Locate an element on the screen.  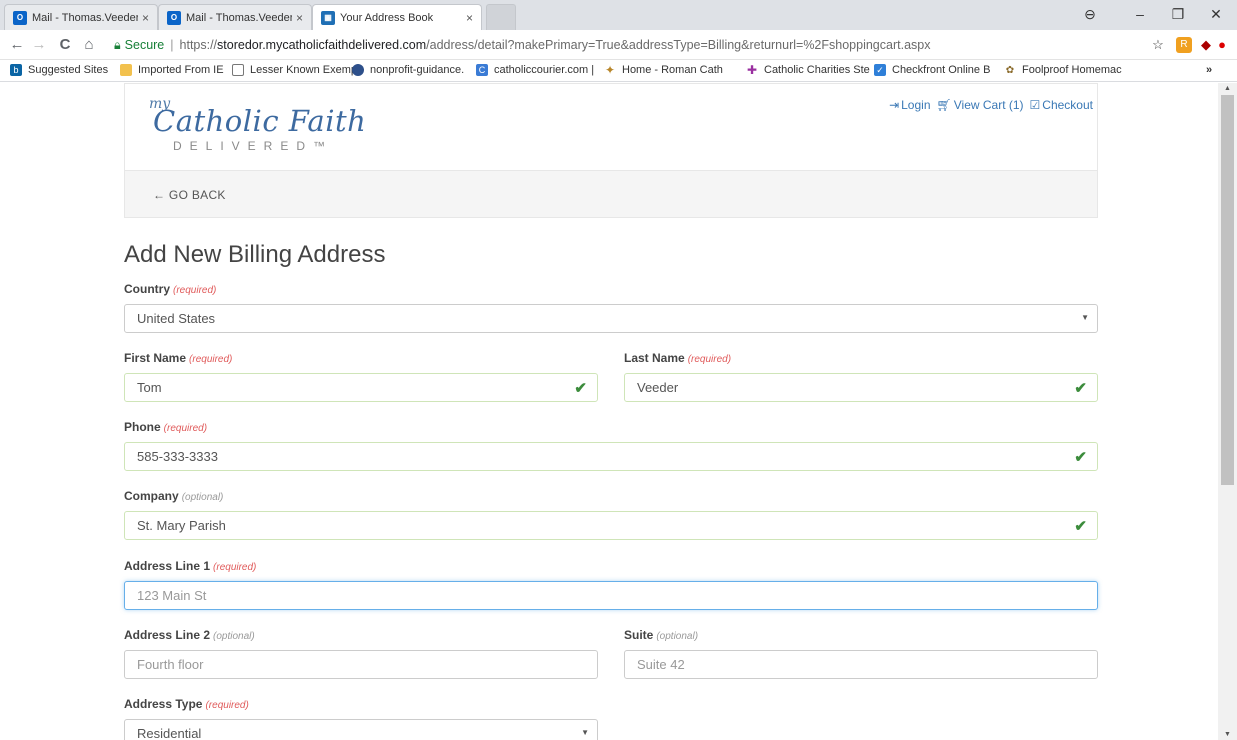
checkmark-icon: ✓ is located at coordinates (880, 70).